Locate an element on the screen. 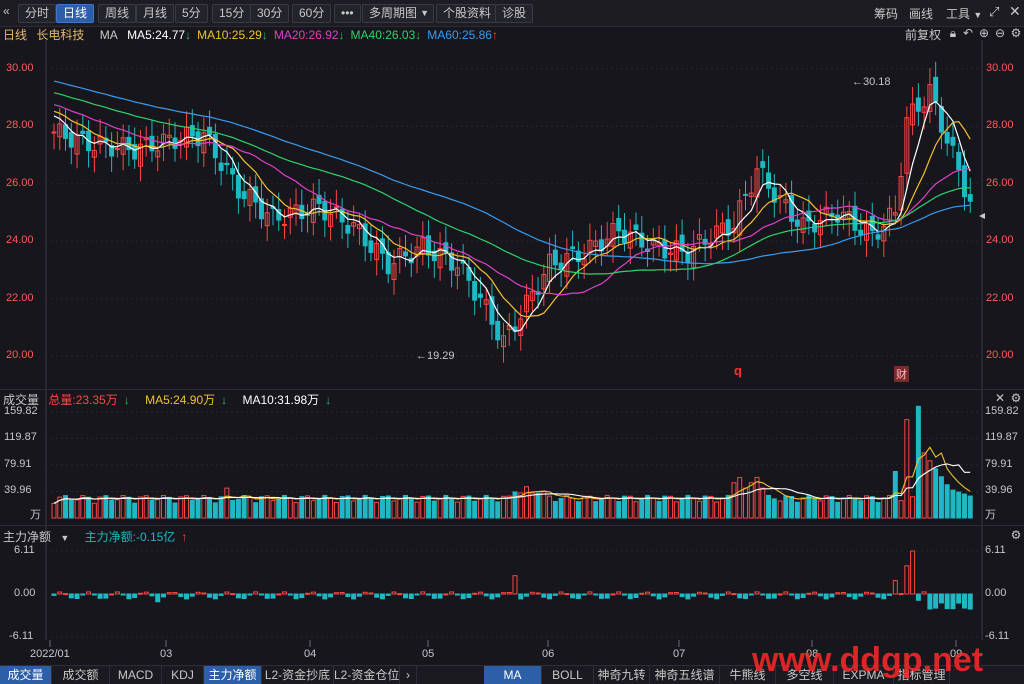 This screenshot has width=1024, height=684. volume-ma5-line is located at coordinates (512, 475).